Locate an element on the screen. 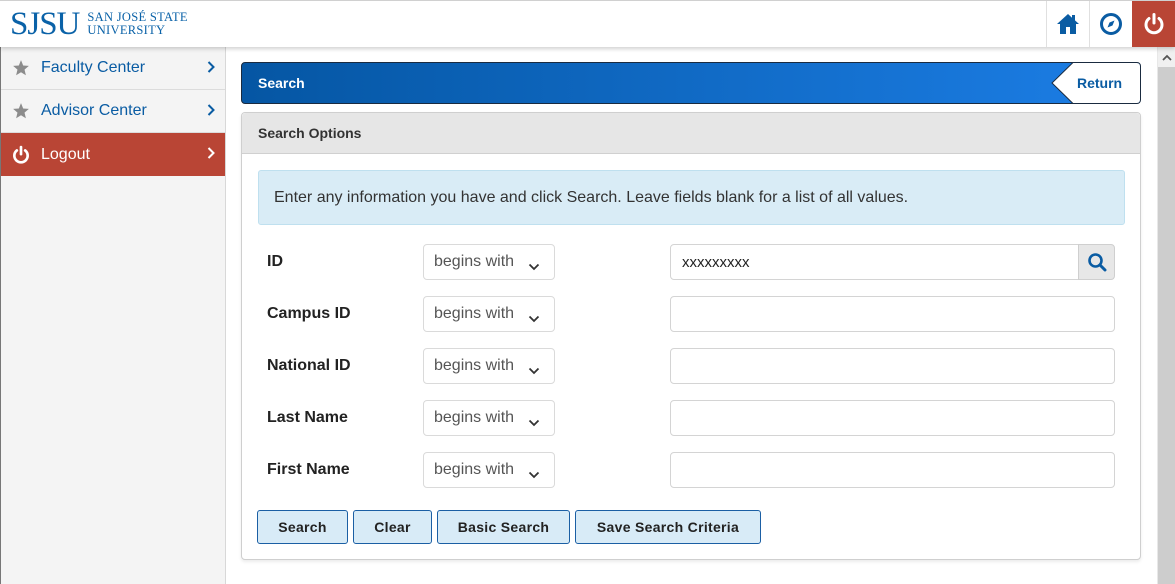 This screenshot has width=1175, height=584. logo-line-2: UNIVERSITY is located at coordinates (126, 30).